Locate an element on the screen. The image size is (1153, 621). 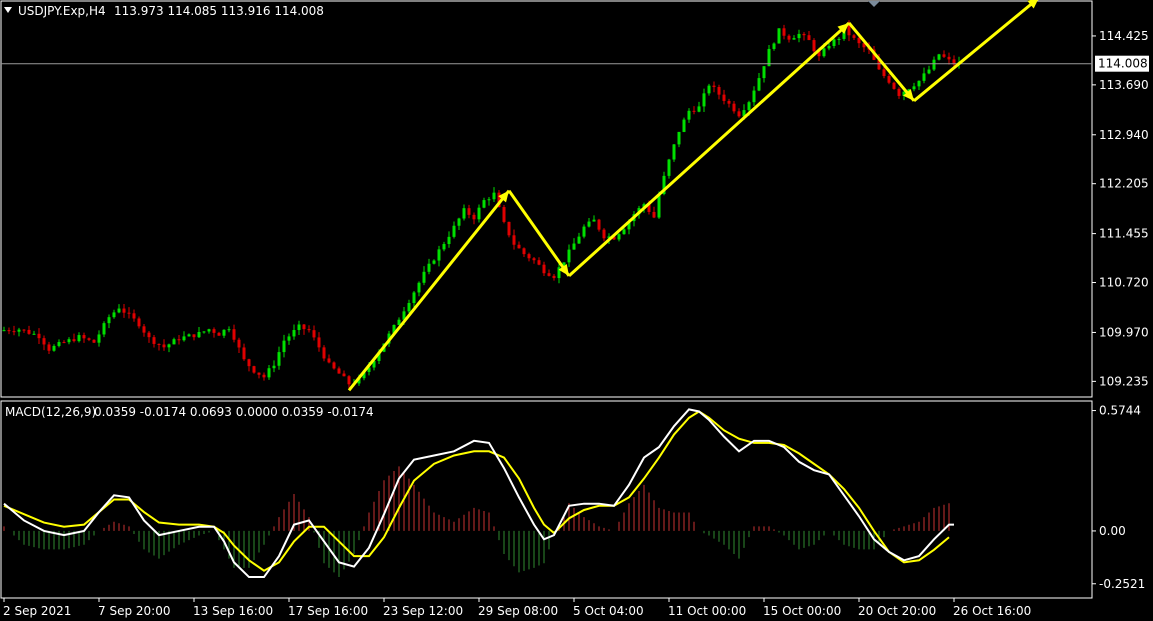
price-tick-label: 113.690 is located at coordinates (1124, 85).